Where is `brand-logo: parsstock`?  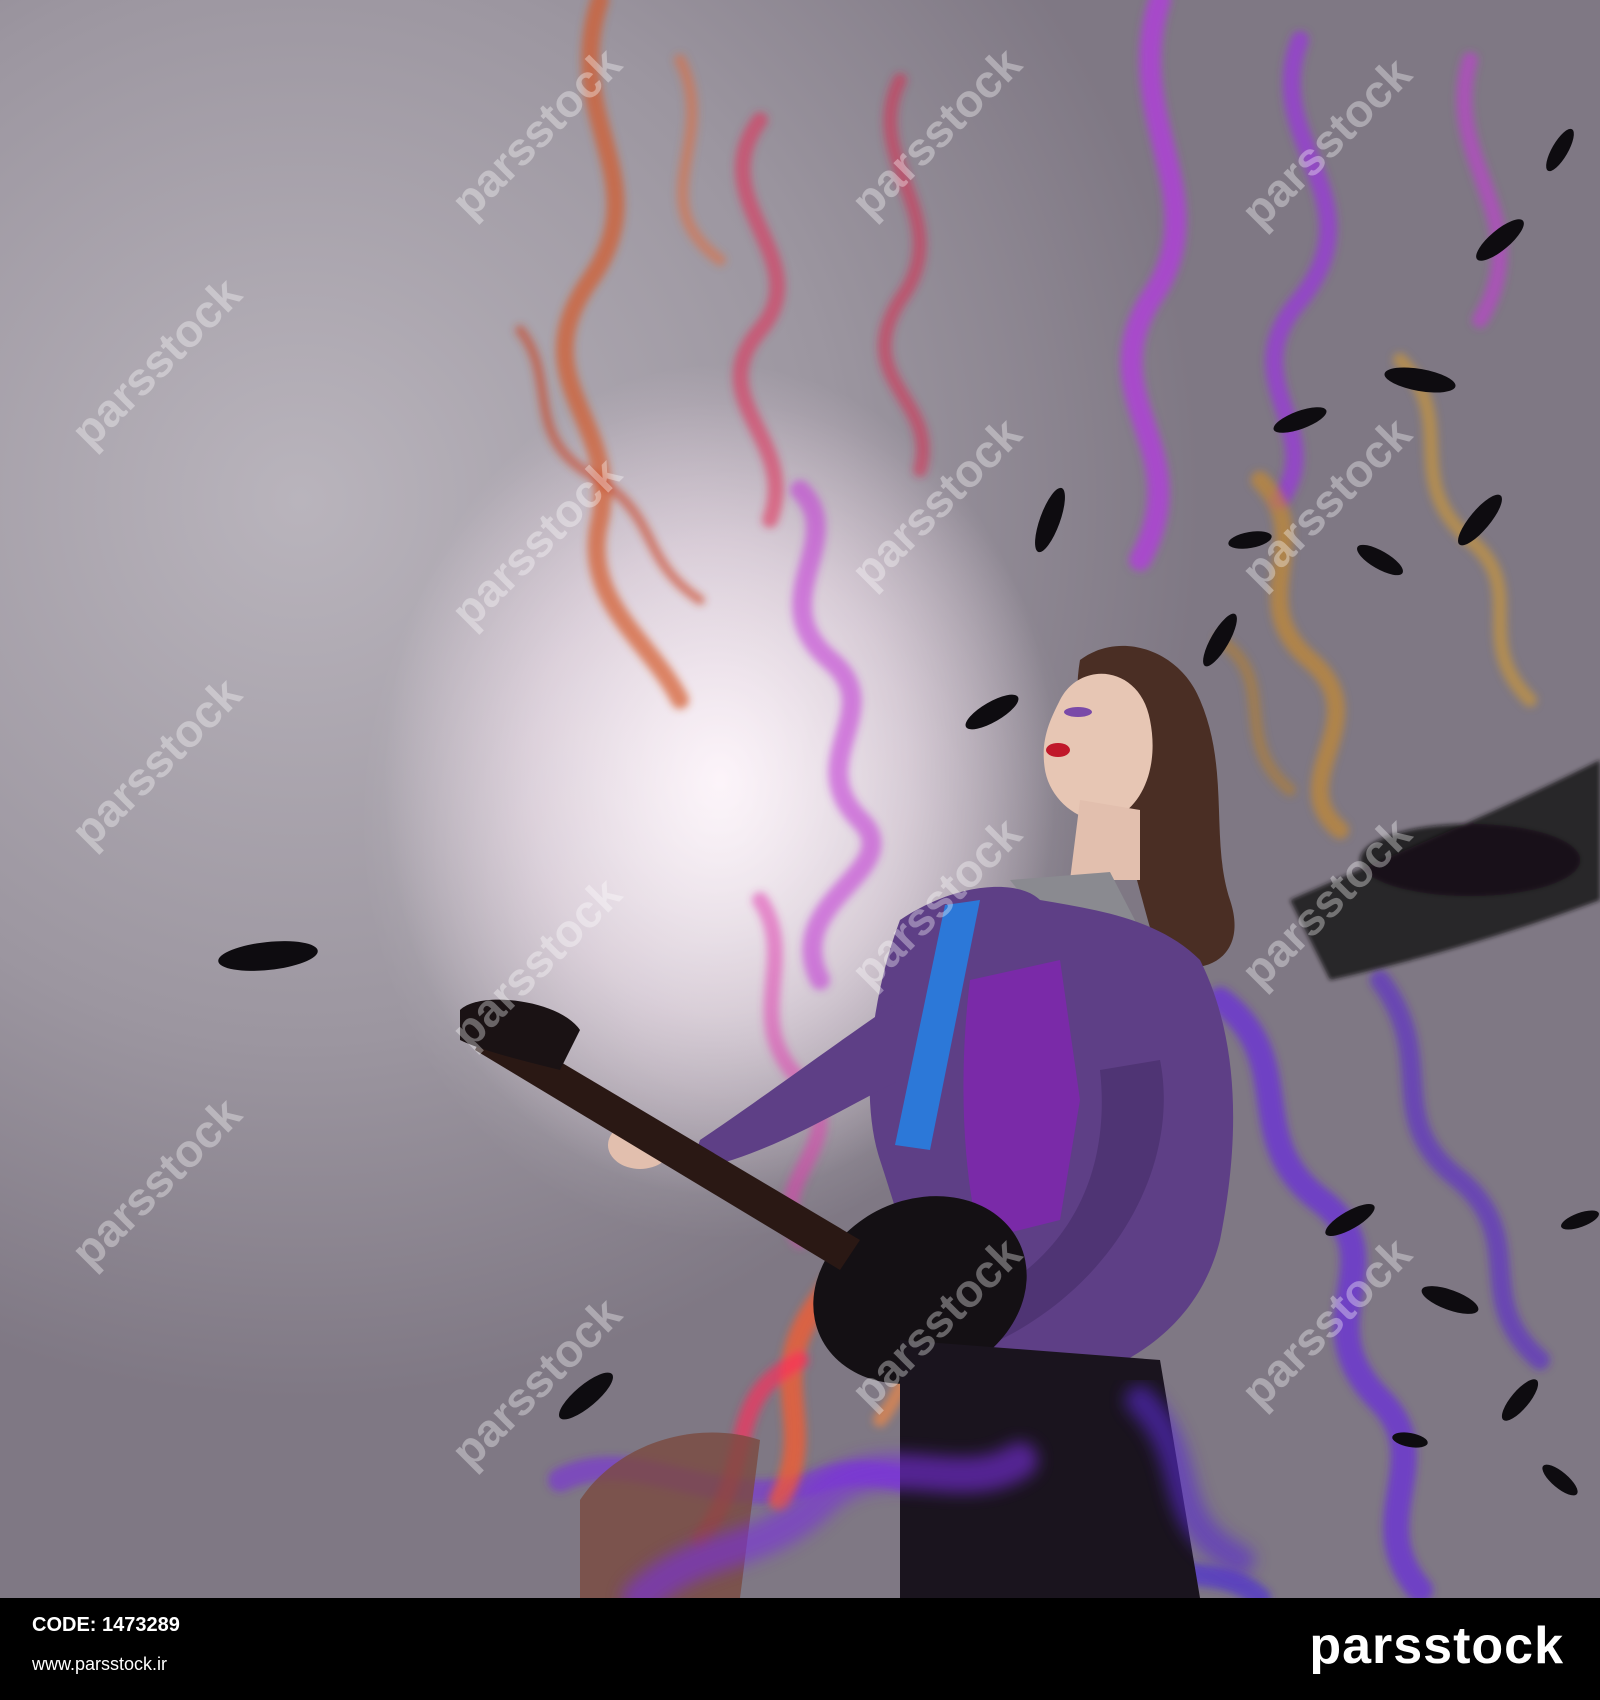
brand-logo: parsstock is located at coordinates (1436, 1646).